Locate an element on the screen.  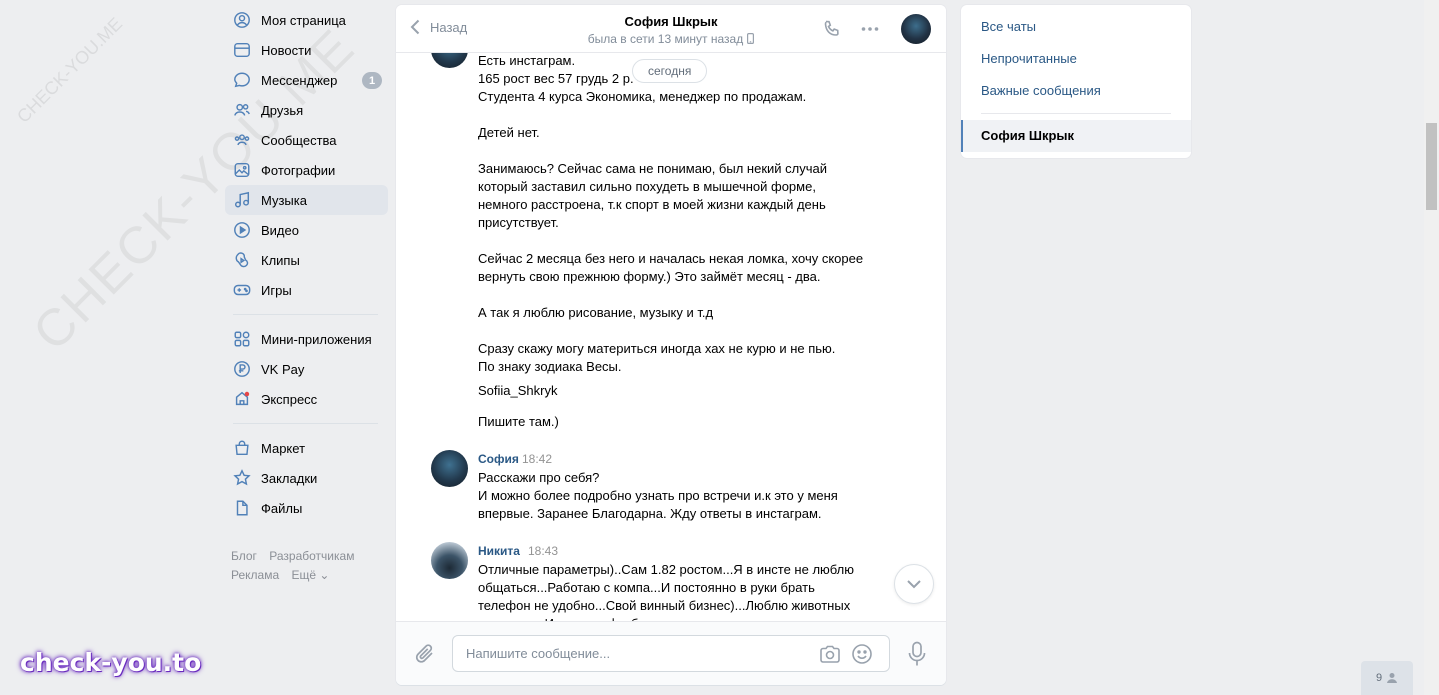
nav-item-messenger: Мессенджер 1 is located at coordinates (306, 80).